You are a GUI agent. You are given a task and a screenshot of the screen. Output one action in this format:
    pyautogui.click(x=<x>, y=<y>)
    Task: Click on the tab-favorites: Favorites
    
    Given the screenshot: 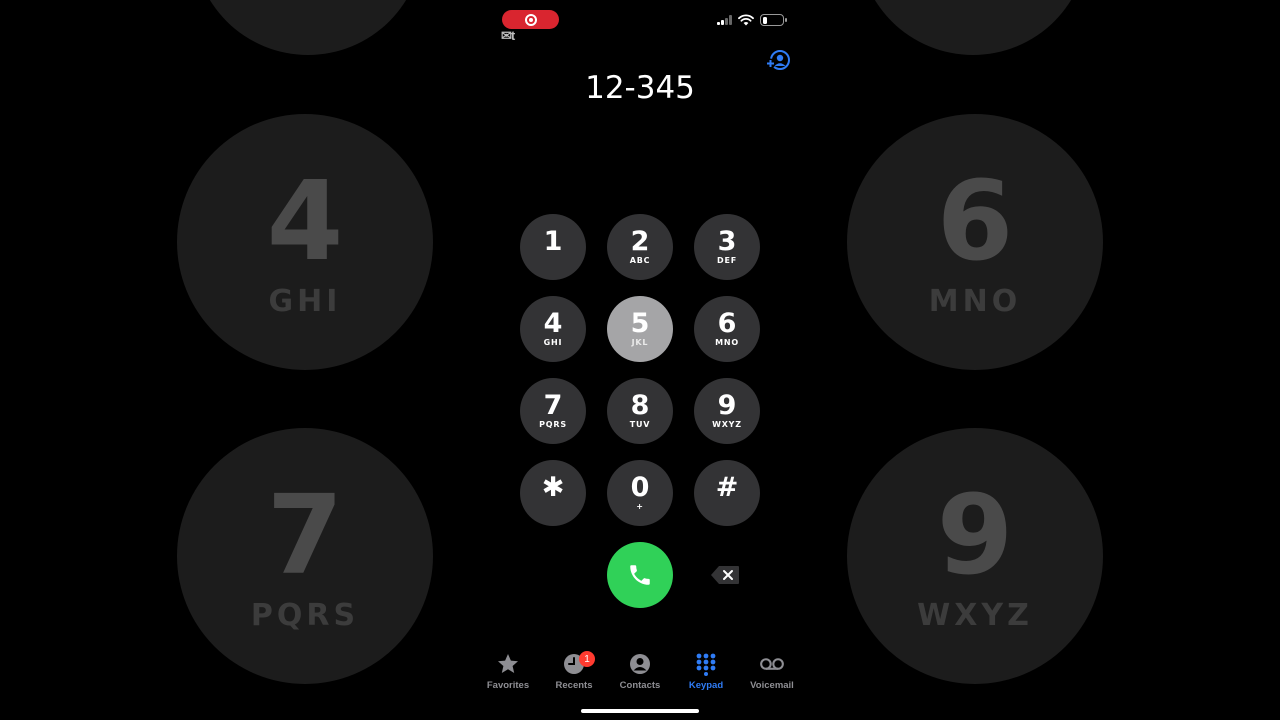 What is the action you would take?
    pyautogui.click(x=508, y=671)
    